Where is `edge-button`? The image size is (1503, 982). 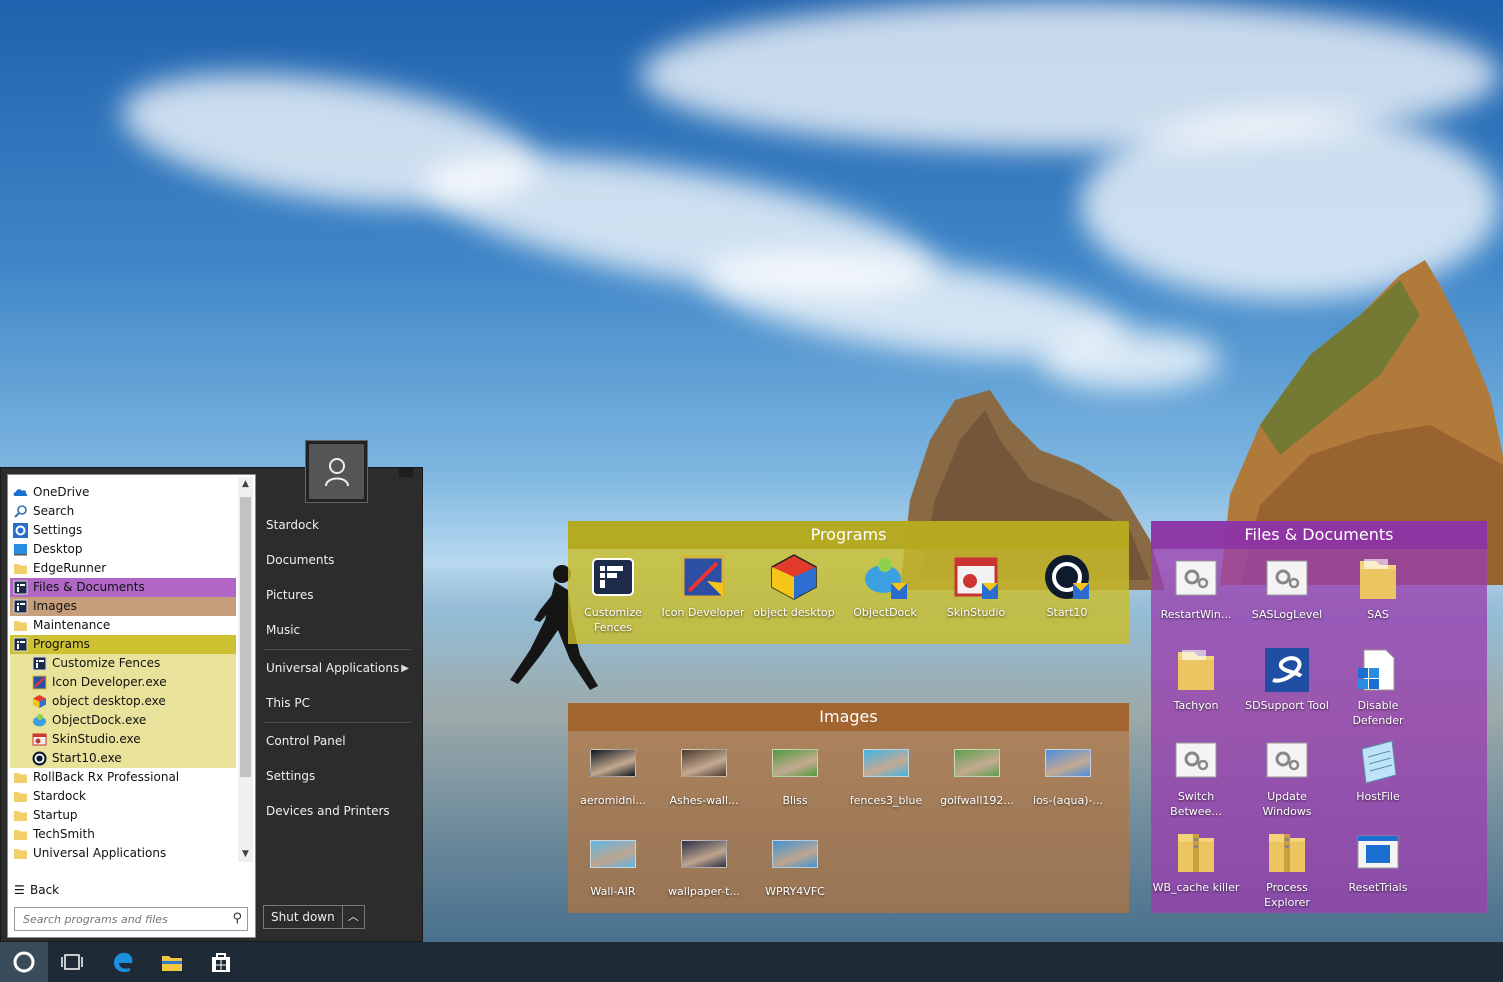
edge-button is located at coordinates (123, 962).